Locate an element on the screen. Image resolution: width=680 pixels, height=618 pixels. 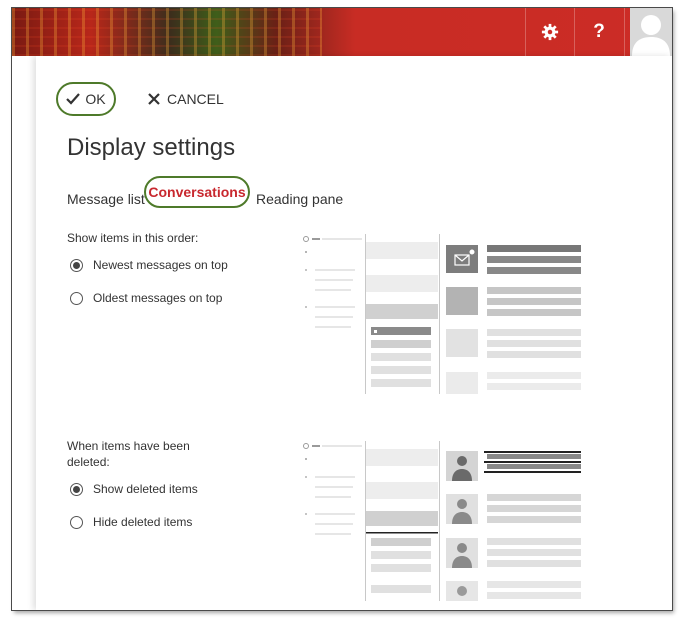
radio-newest-on-top: Newest messages on top is located at coordinates (149, 265).